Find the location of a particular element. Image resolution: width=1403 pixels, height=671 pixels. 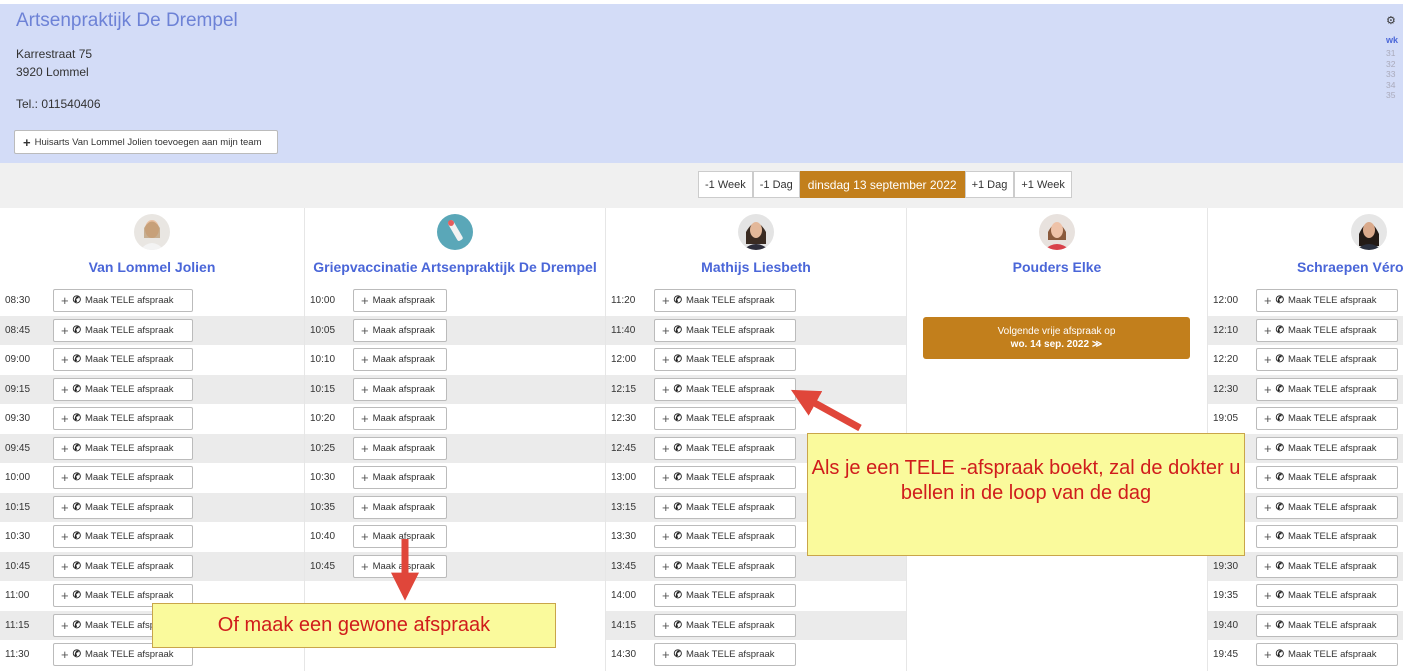

annotation-arrows is located at coordinates (626, 495).